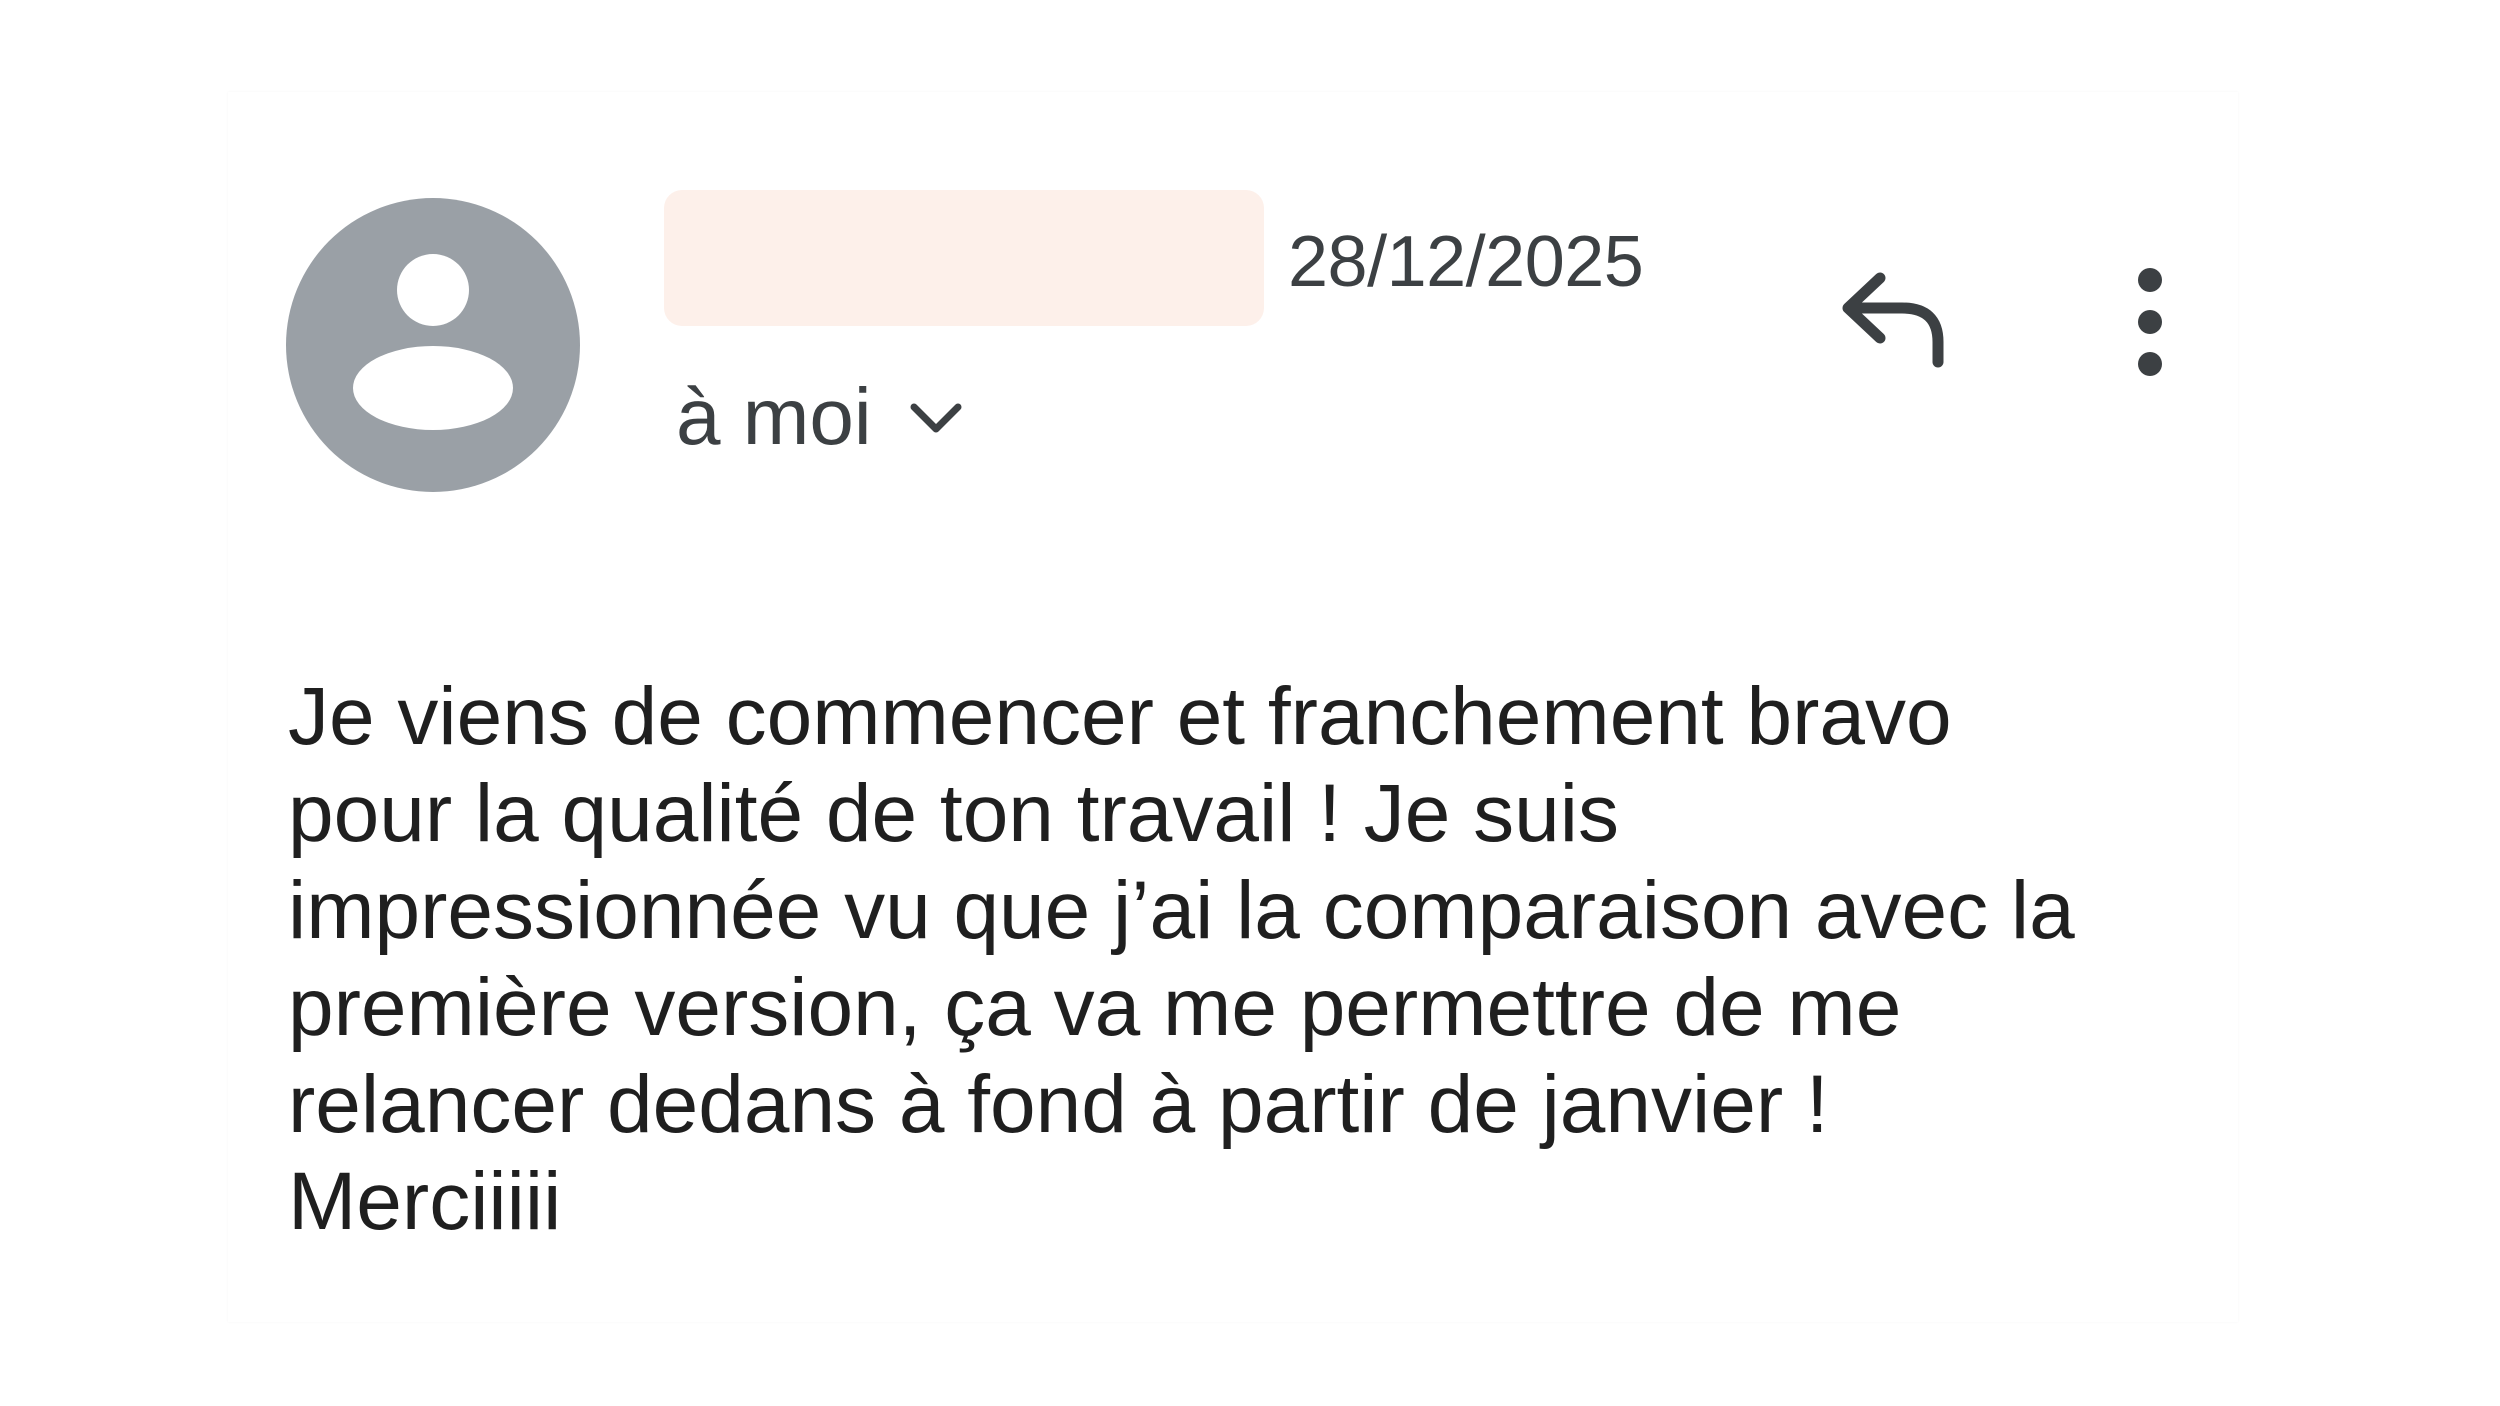 The height and width of the screenshot is (1406, 2500). What do you see at coordinates (425, 1201) in the screenshot?
I see `email-body-line: Merciiiii` at bounding box center [425, 1201].